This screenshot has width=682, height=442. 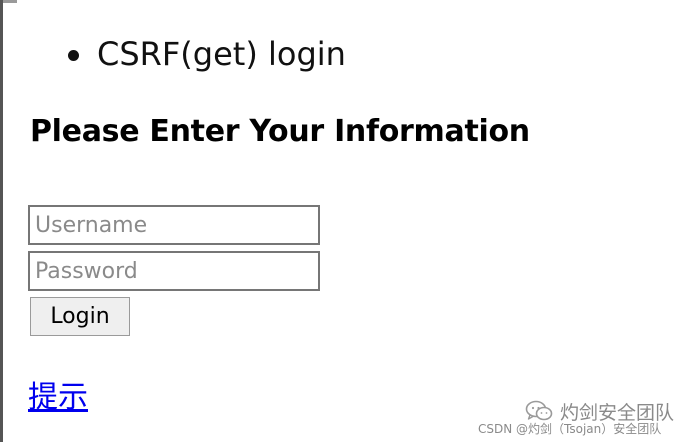 I want to click on form-heading: Please Enter Your Information, so click(x=280, y=131).